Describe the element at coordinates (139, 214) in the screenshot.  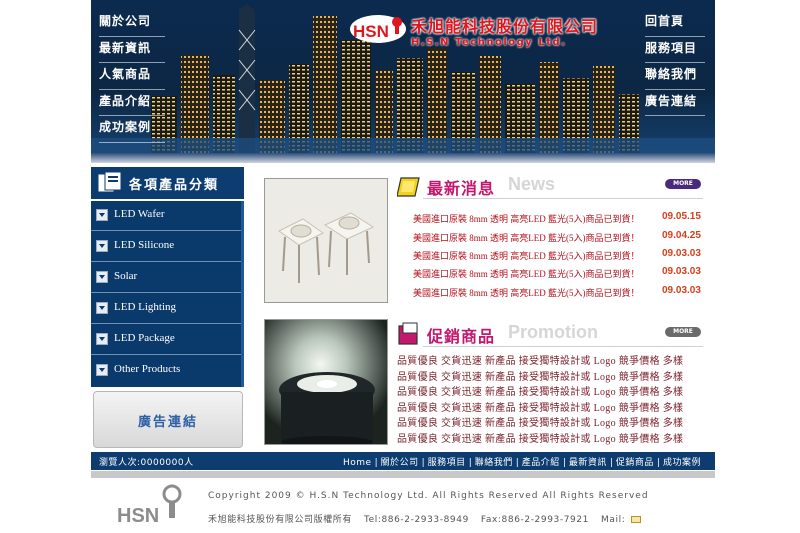
I see `category-item-label: LED Wafer` at that location.